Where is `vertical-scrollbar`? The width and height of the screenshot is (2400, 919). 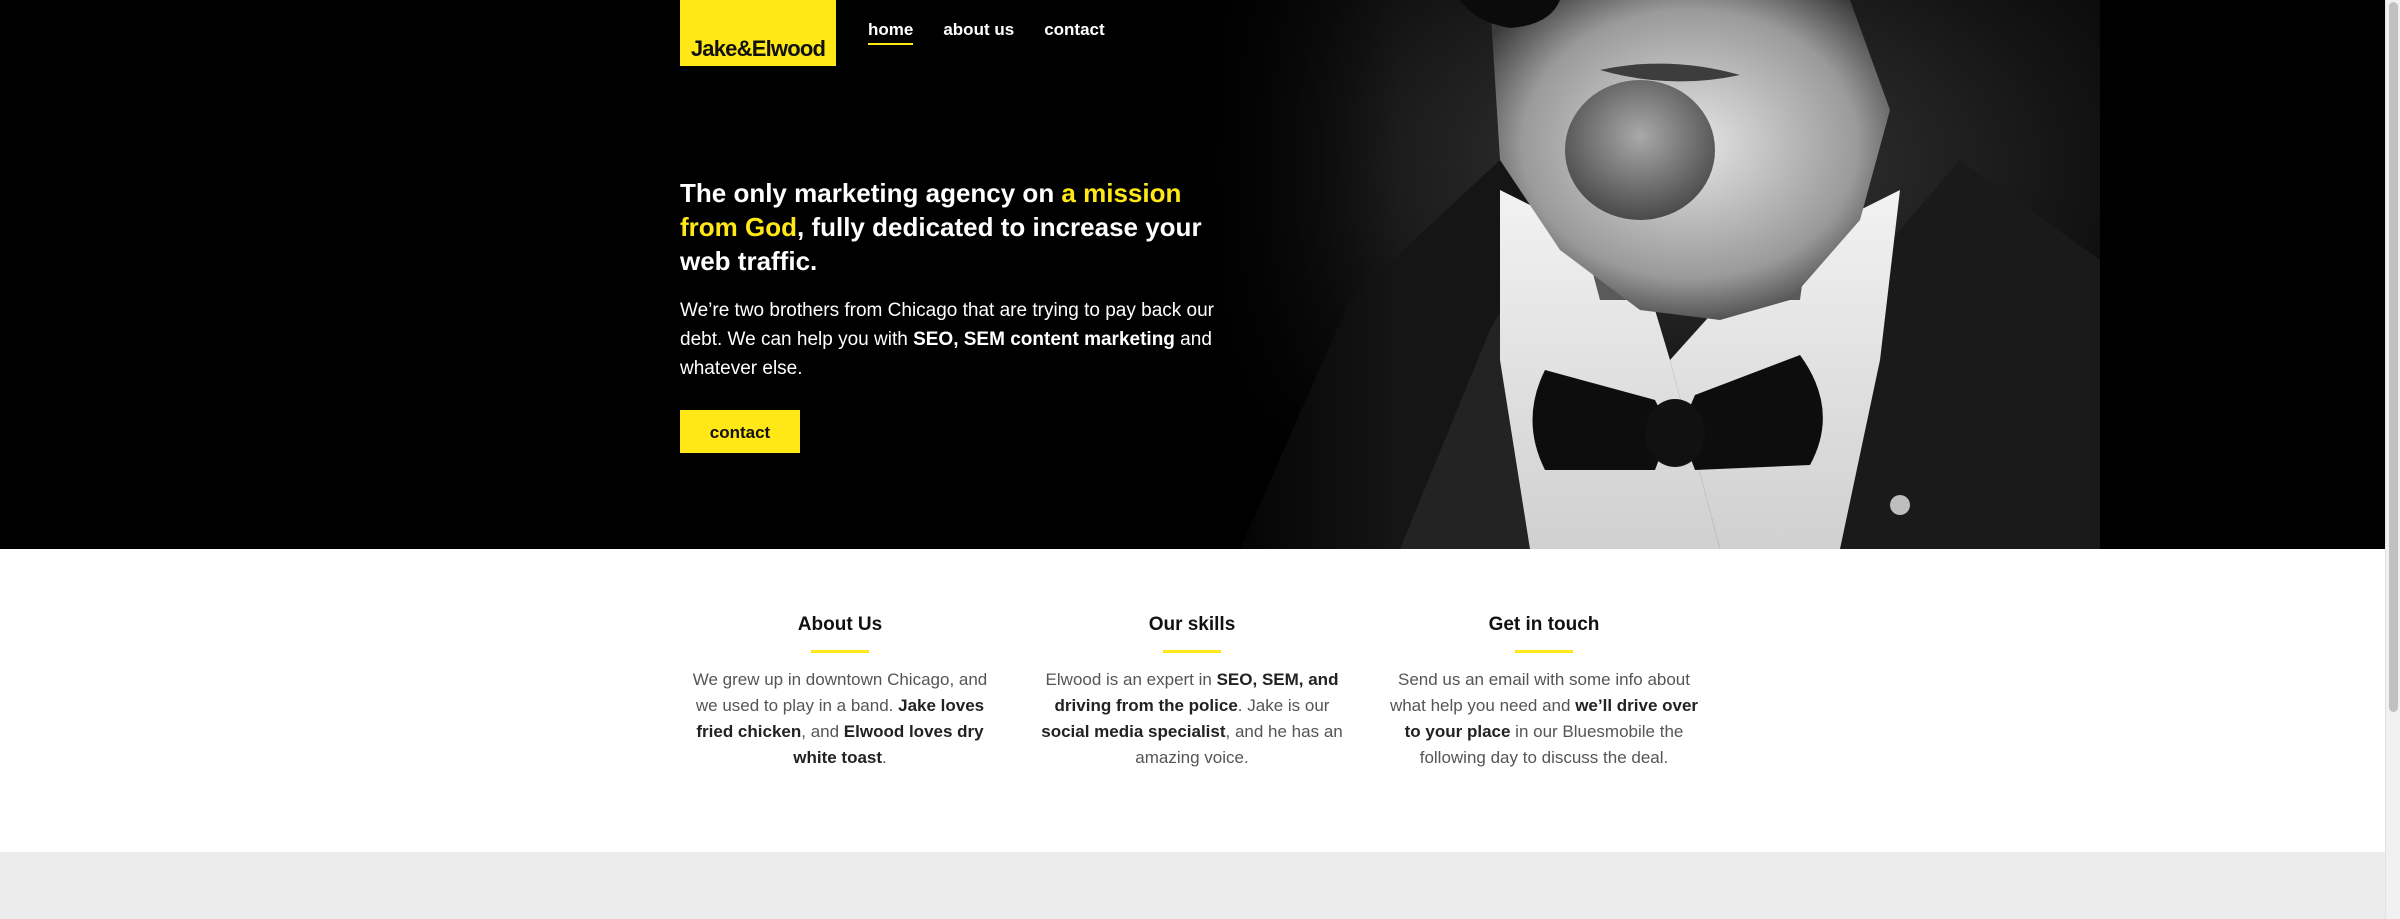 vertical-scrollbar is located at coordinates (2392, 459).